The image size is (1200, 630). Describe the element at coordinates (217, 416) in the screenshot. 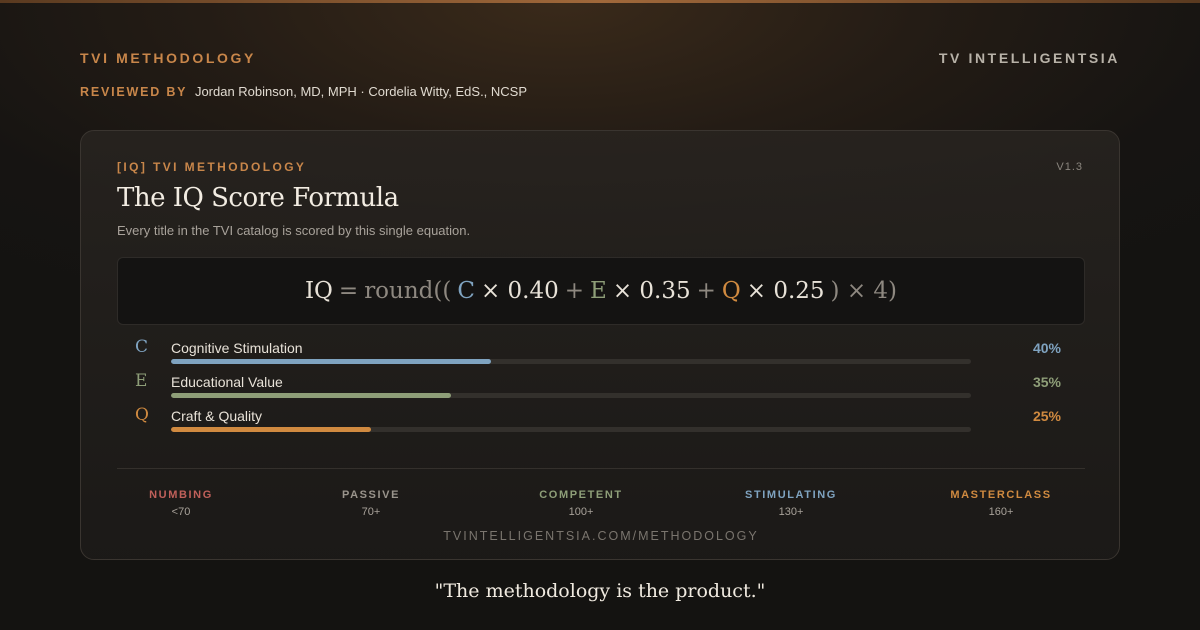

I see `component-label: Craft & Quality` at that location.